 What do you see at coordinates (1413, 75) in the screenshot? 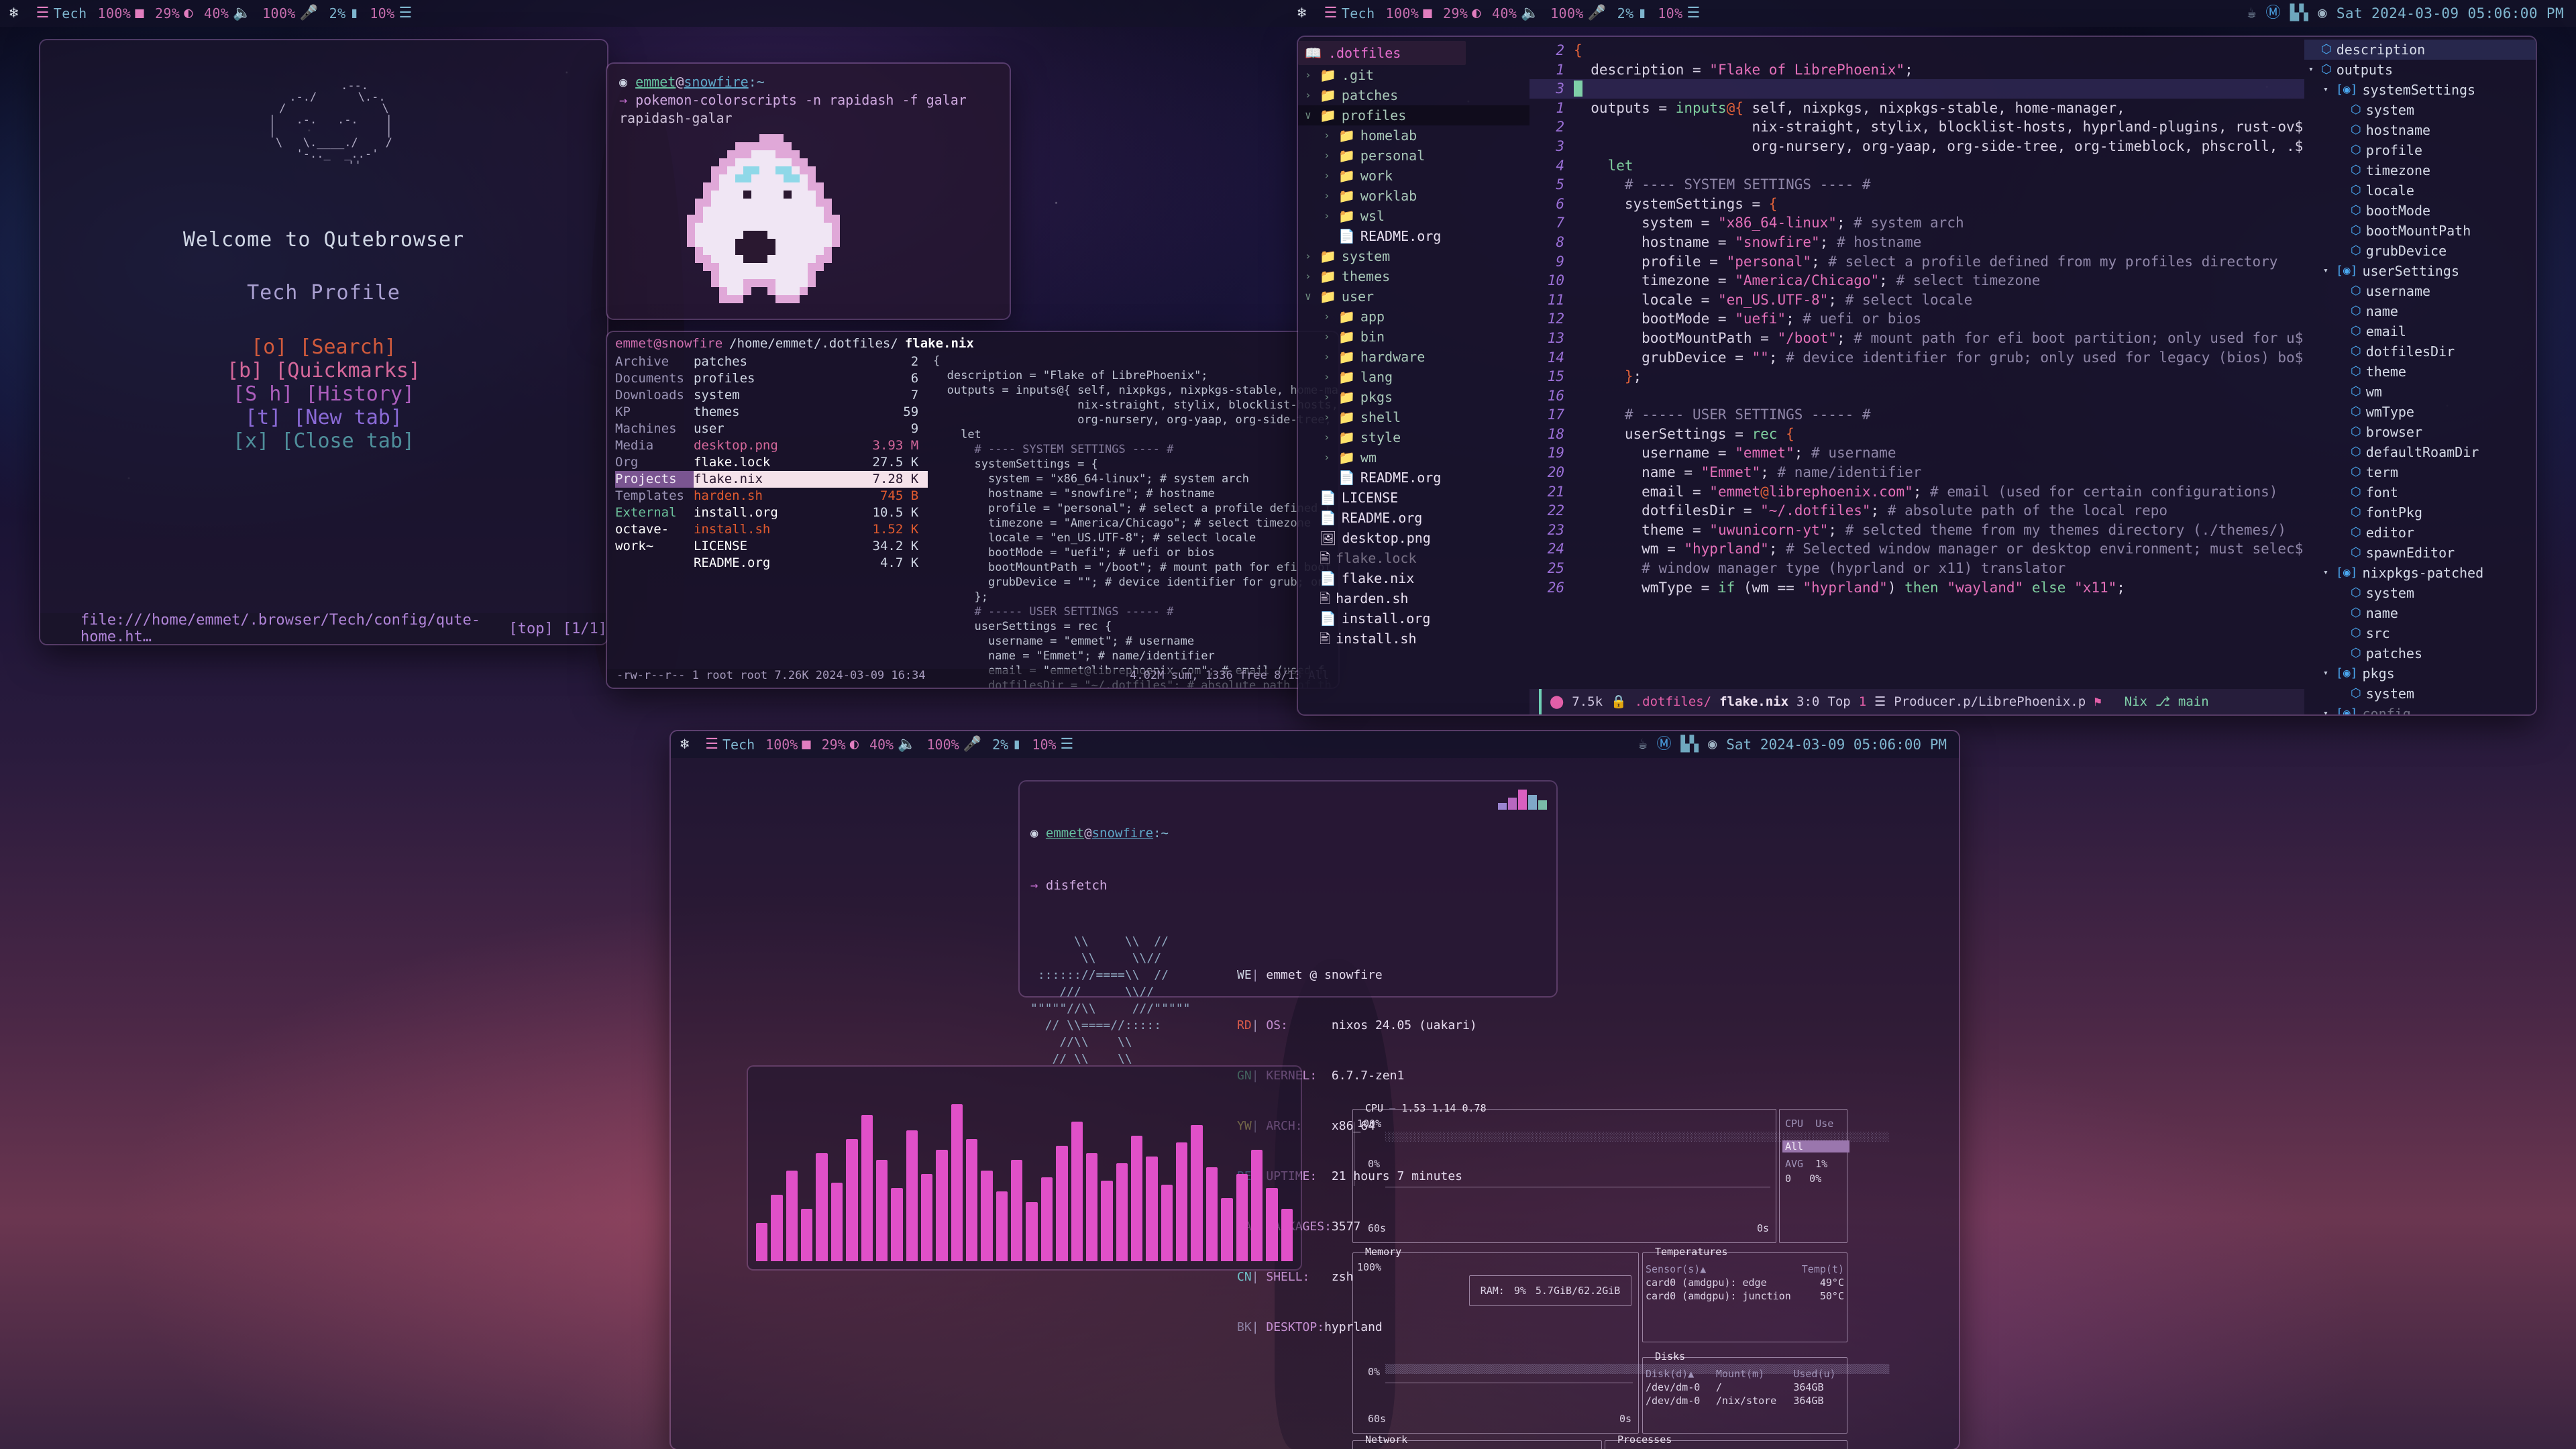
I see `treemacs-item--git: › 📁 .git` at bounding box center [1413, 75].